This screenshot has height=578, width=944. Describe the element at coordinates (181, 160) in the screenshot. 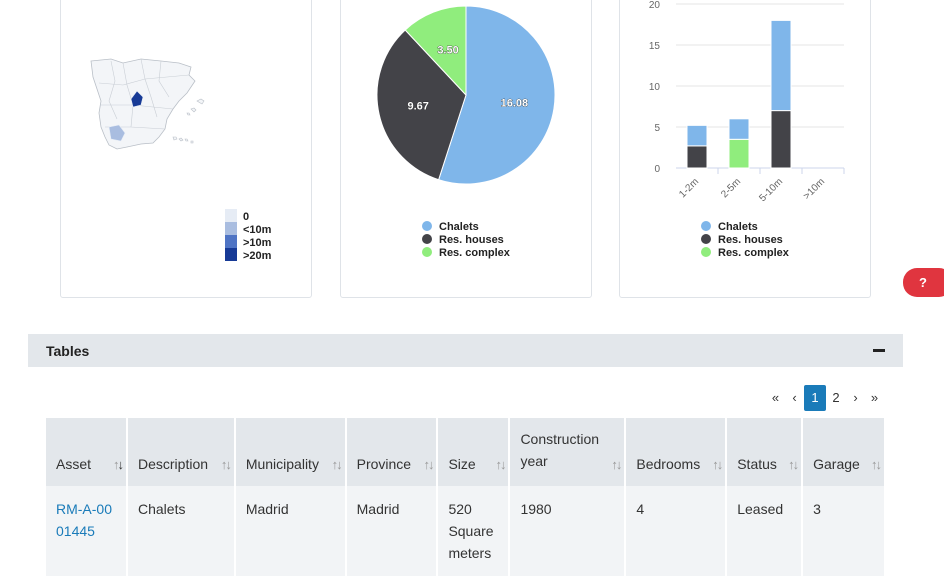

I see `spain-map: 0 <10m >10m >20m` at that location.